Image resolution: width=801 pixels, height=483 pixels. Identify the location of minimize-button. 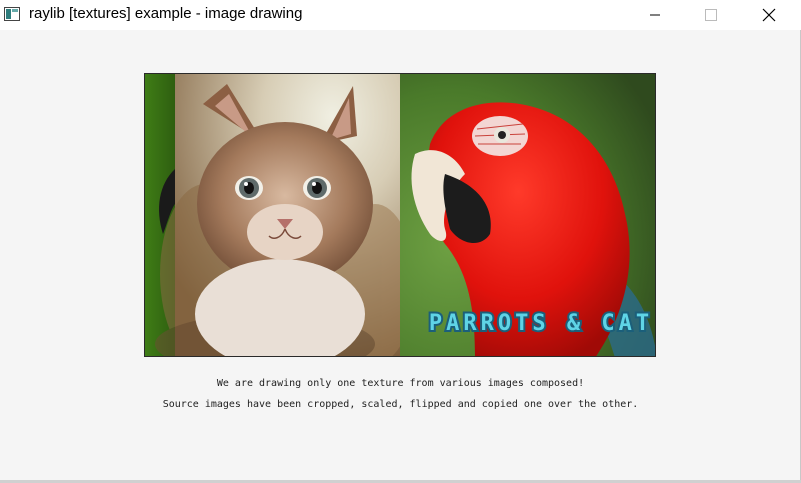
(655, 15).